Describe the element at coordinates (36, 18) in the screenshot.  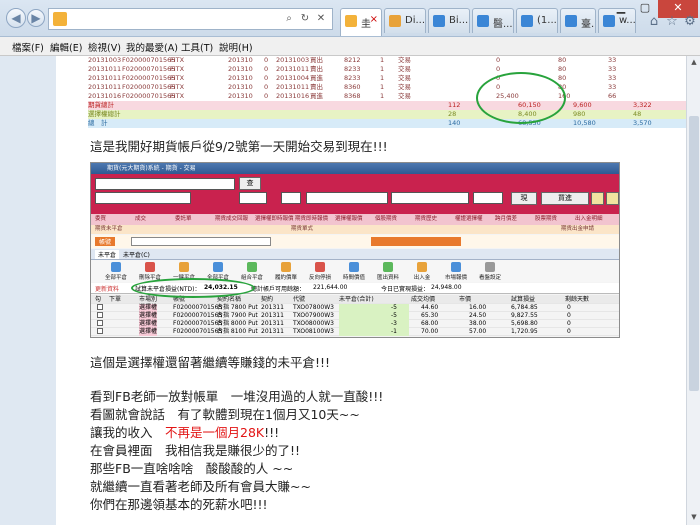
I see `forward-button: ▶` at that location.